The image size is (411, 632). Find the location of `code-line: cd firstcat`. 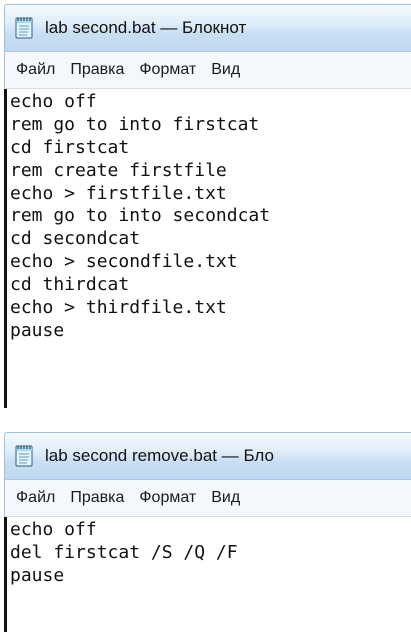

code-line: cd firstcat is located at coordinates (70, 147).